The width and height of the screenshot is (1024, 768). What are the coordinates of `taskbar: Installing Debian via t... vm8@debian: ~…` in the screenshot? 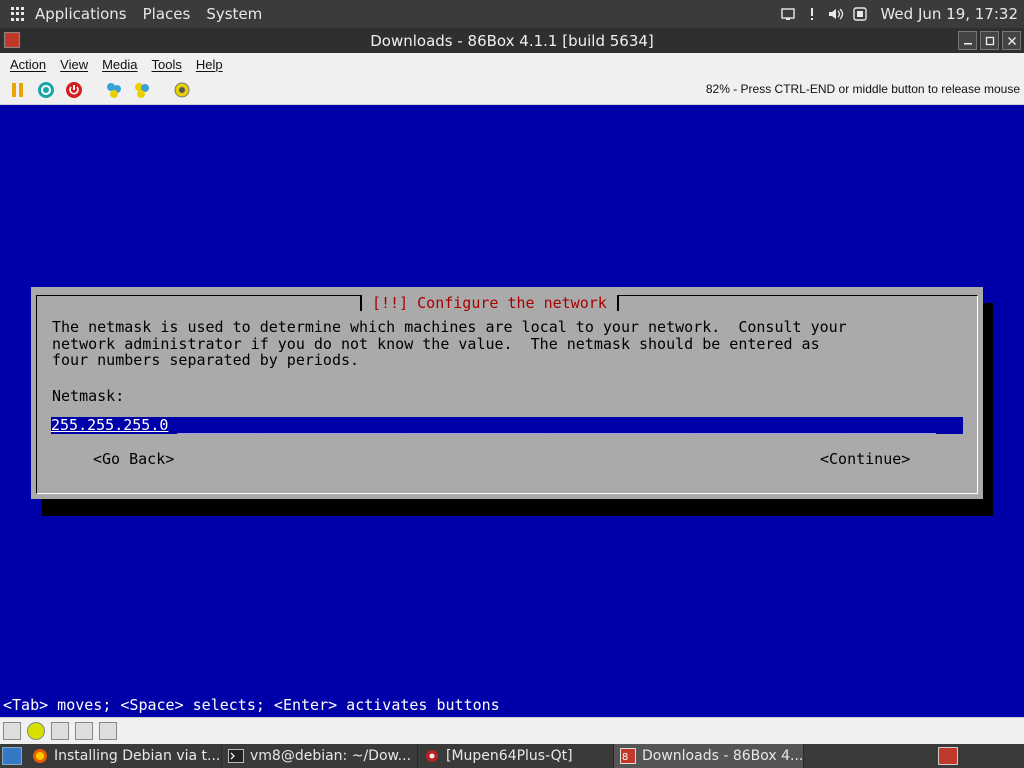 It's located at (512, 756).